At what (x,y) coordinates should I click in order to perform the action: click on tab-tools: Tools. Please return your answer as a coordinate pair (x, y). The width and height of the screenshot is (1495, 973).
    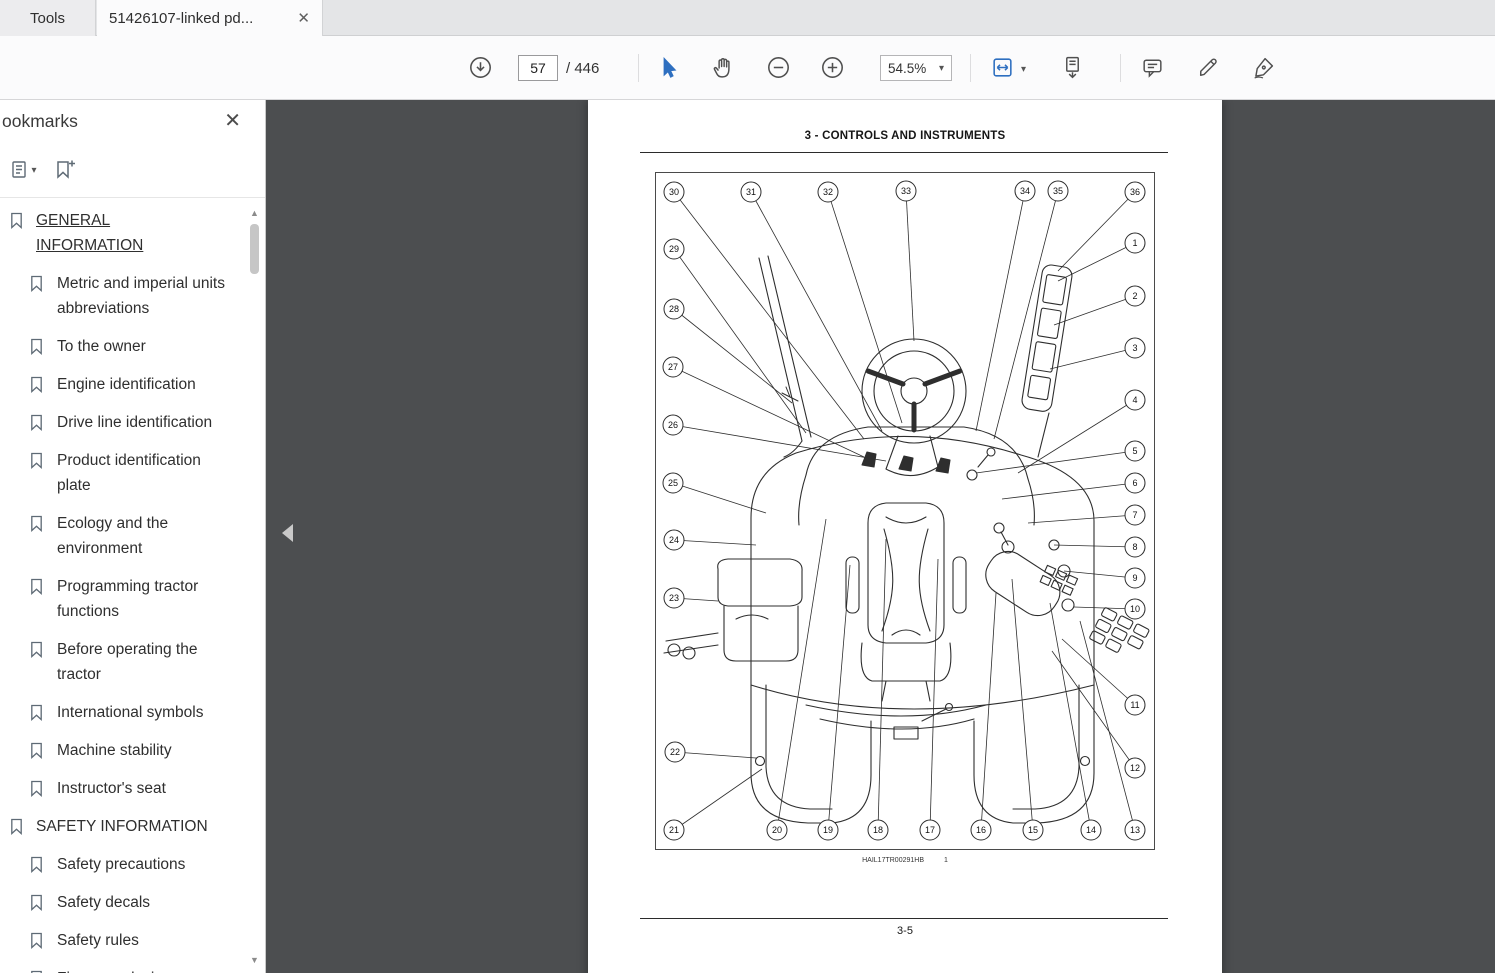
    Looking at the image, I should click on (48, 18).